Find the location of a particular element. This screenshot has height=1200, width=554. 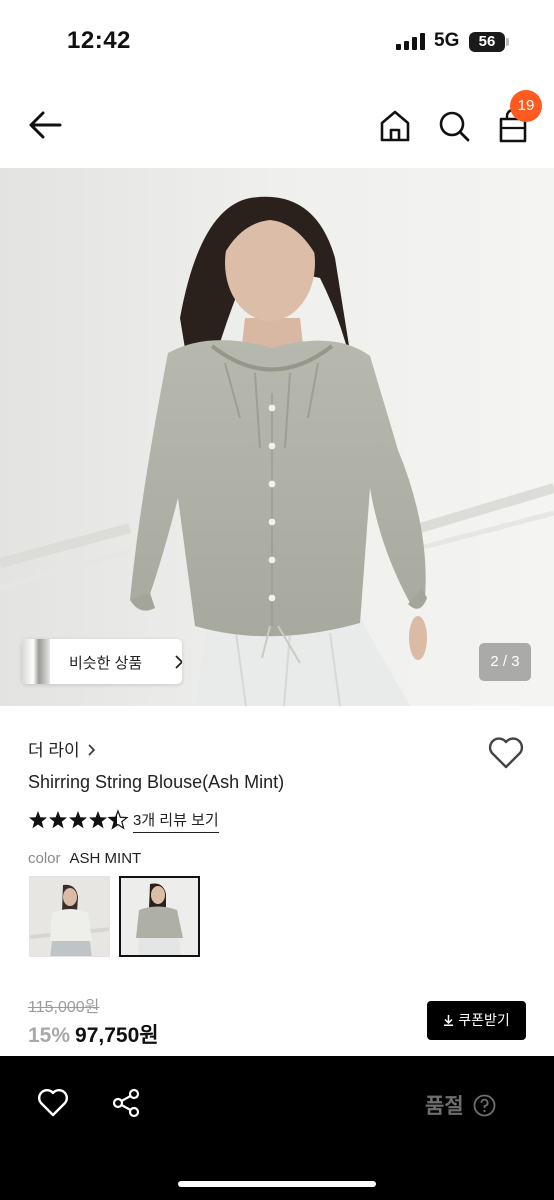

original-price: 115,000원 is located at coordinates (64, 1007).